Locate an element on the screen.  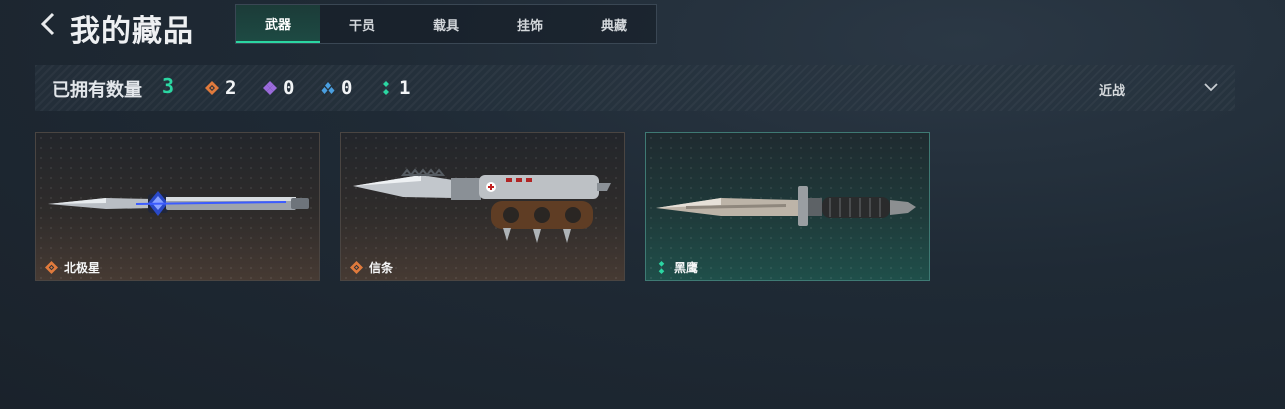
chevron-left-icon is located at coordinates (47, 24).